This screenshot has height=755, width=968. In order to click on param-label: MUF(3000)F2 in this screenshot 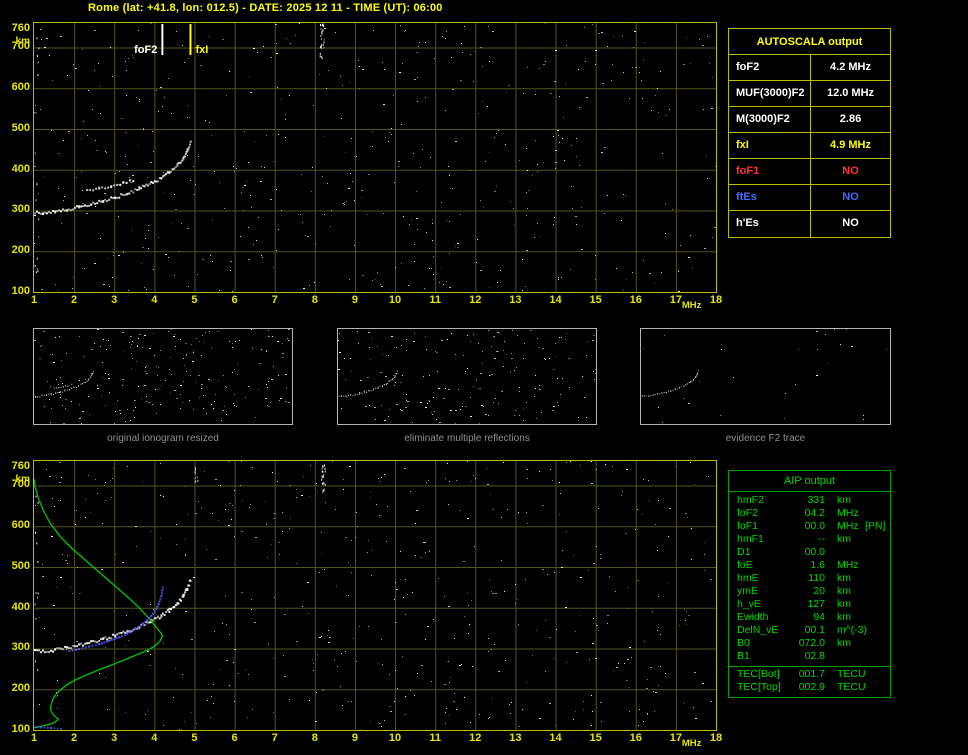, I will do `click(770, 93)`.